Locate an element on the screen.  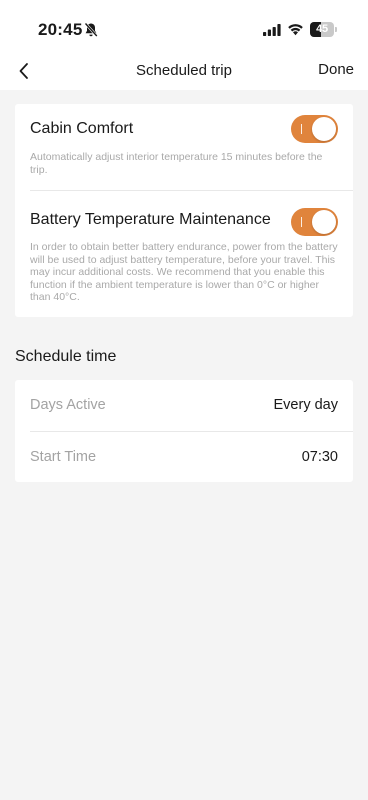
schedule-heading: Schedule time is located at coordinates (66, 356).